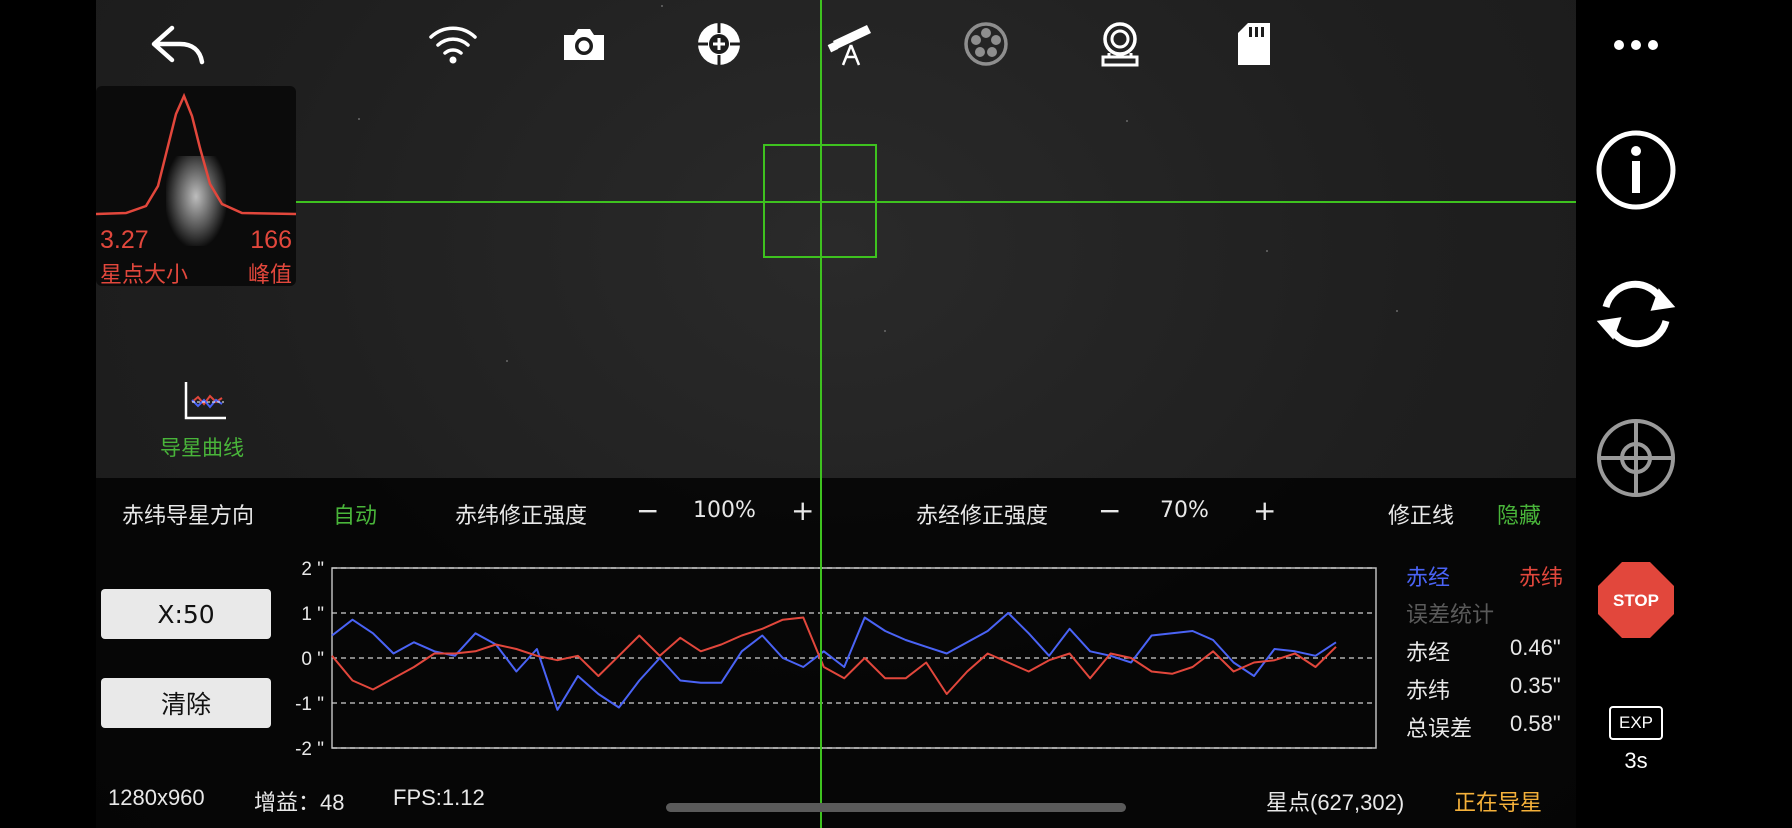 The image size is (1792, 828). I want to click on star-profile-curve, so click(196, 154).